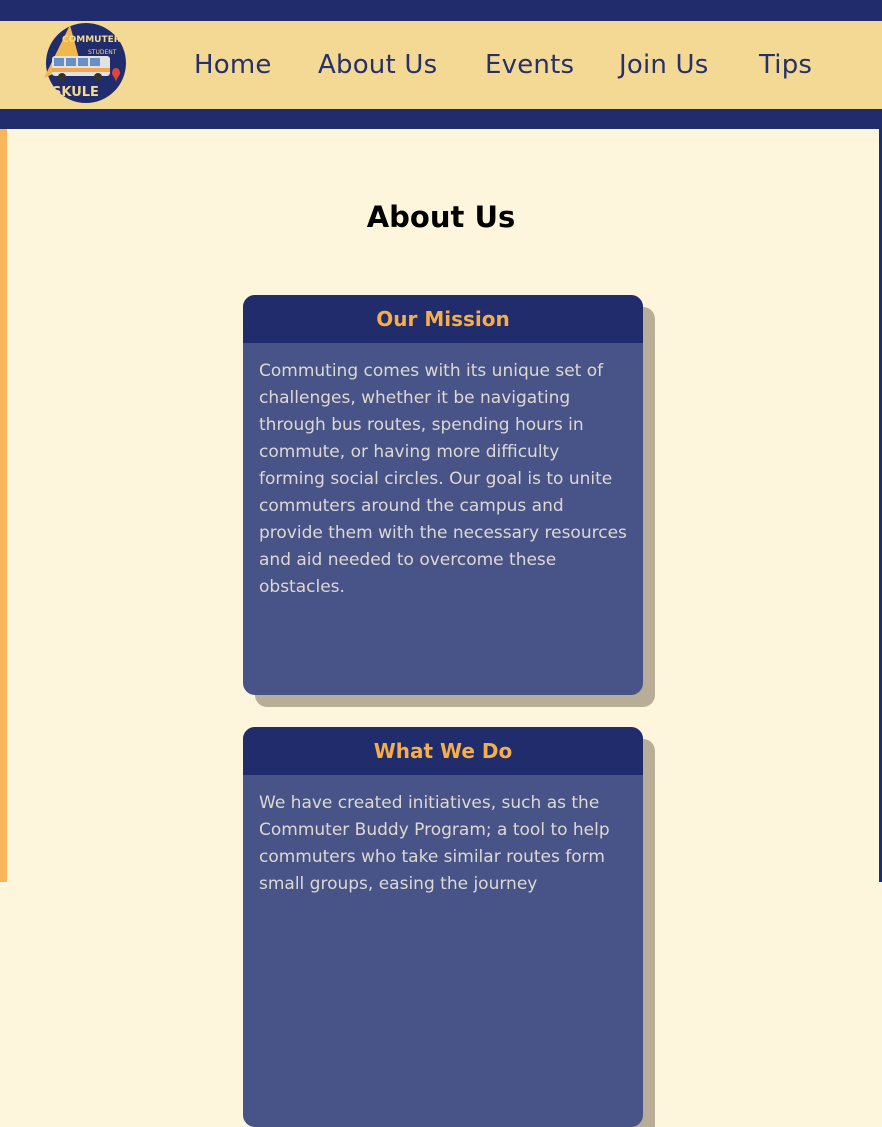 Image resolution: width=882 pixels, height=1127 pixels. I want to click on top-strip, so click(441, 10).